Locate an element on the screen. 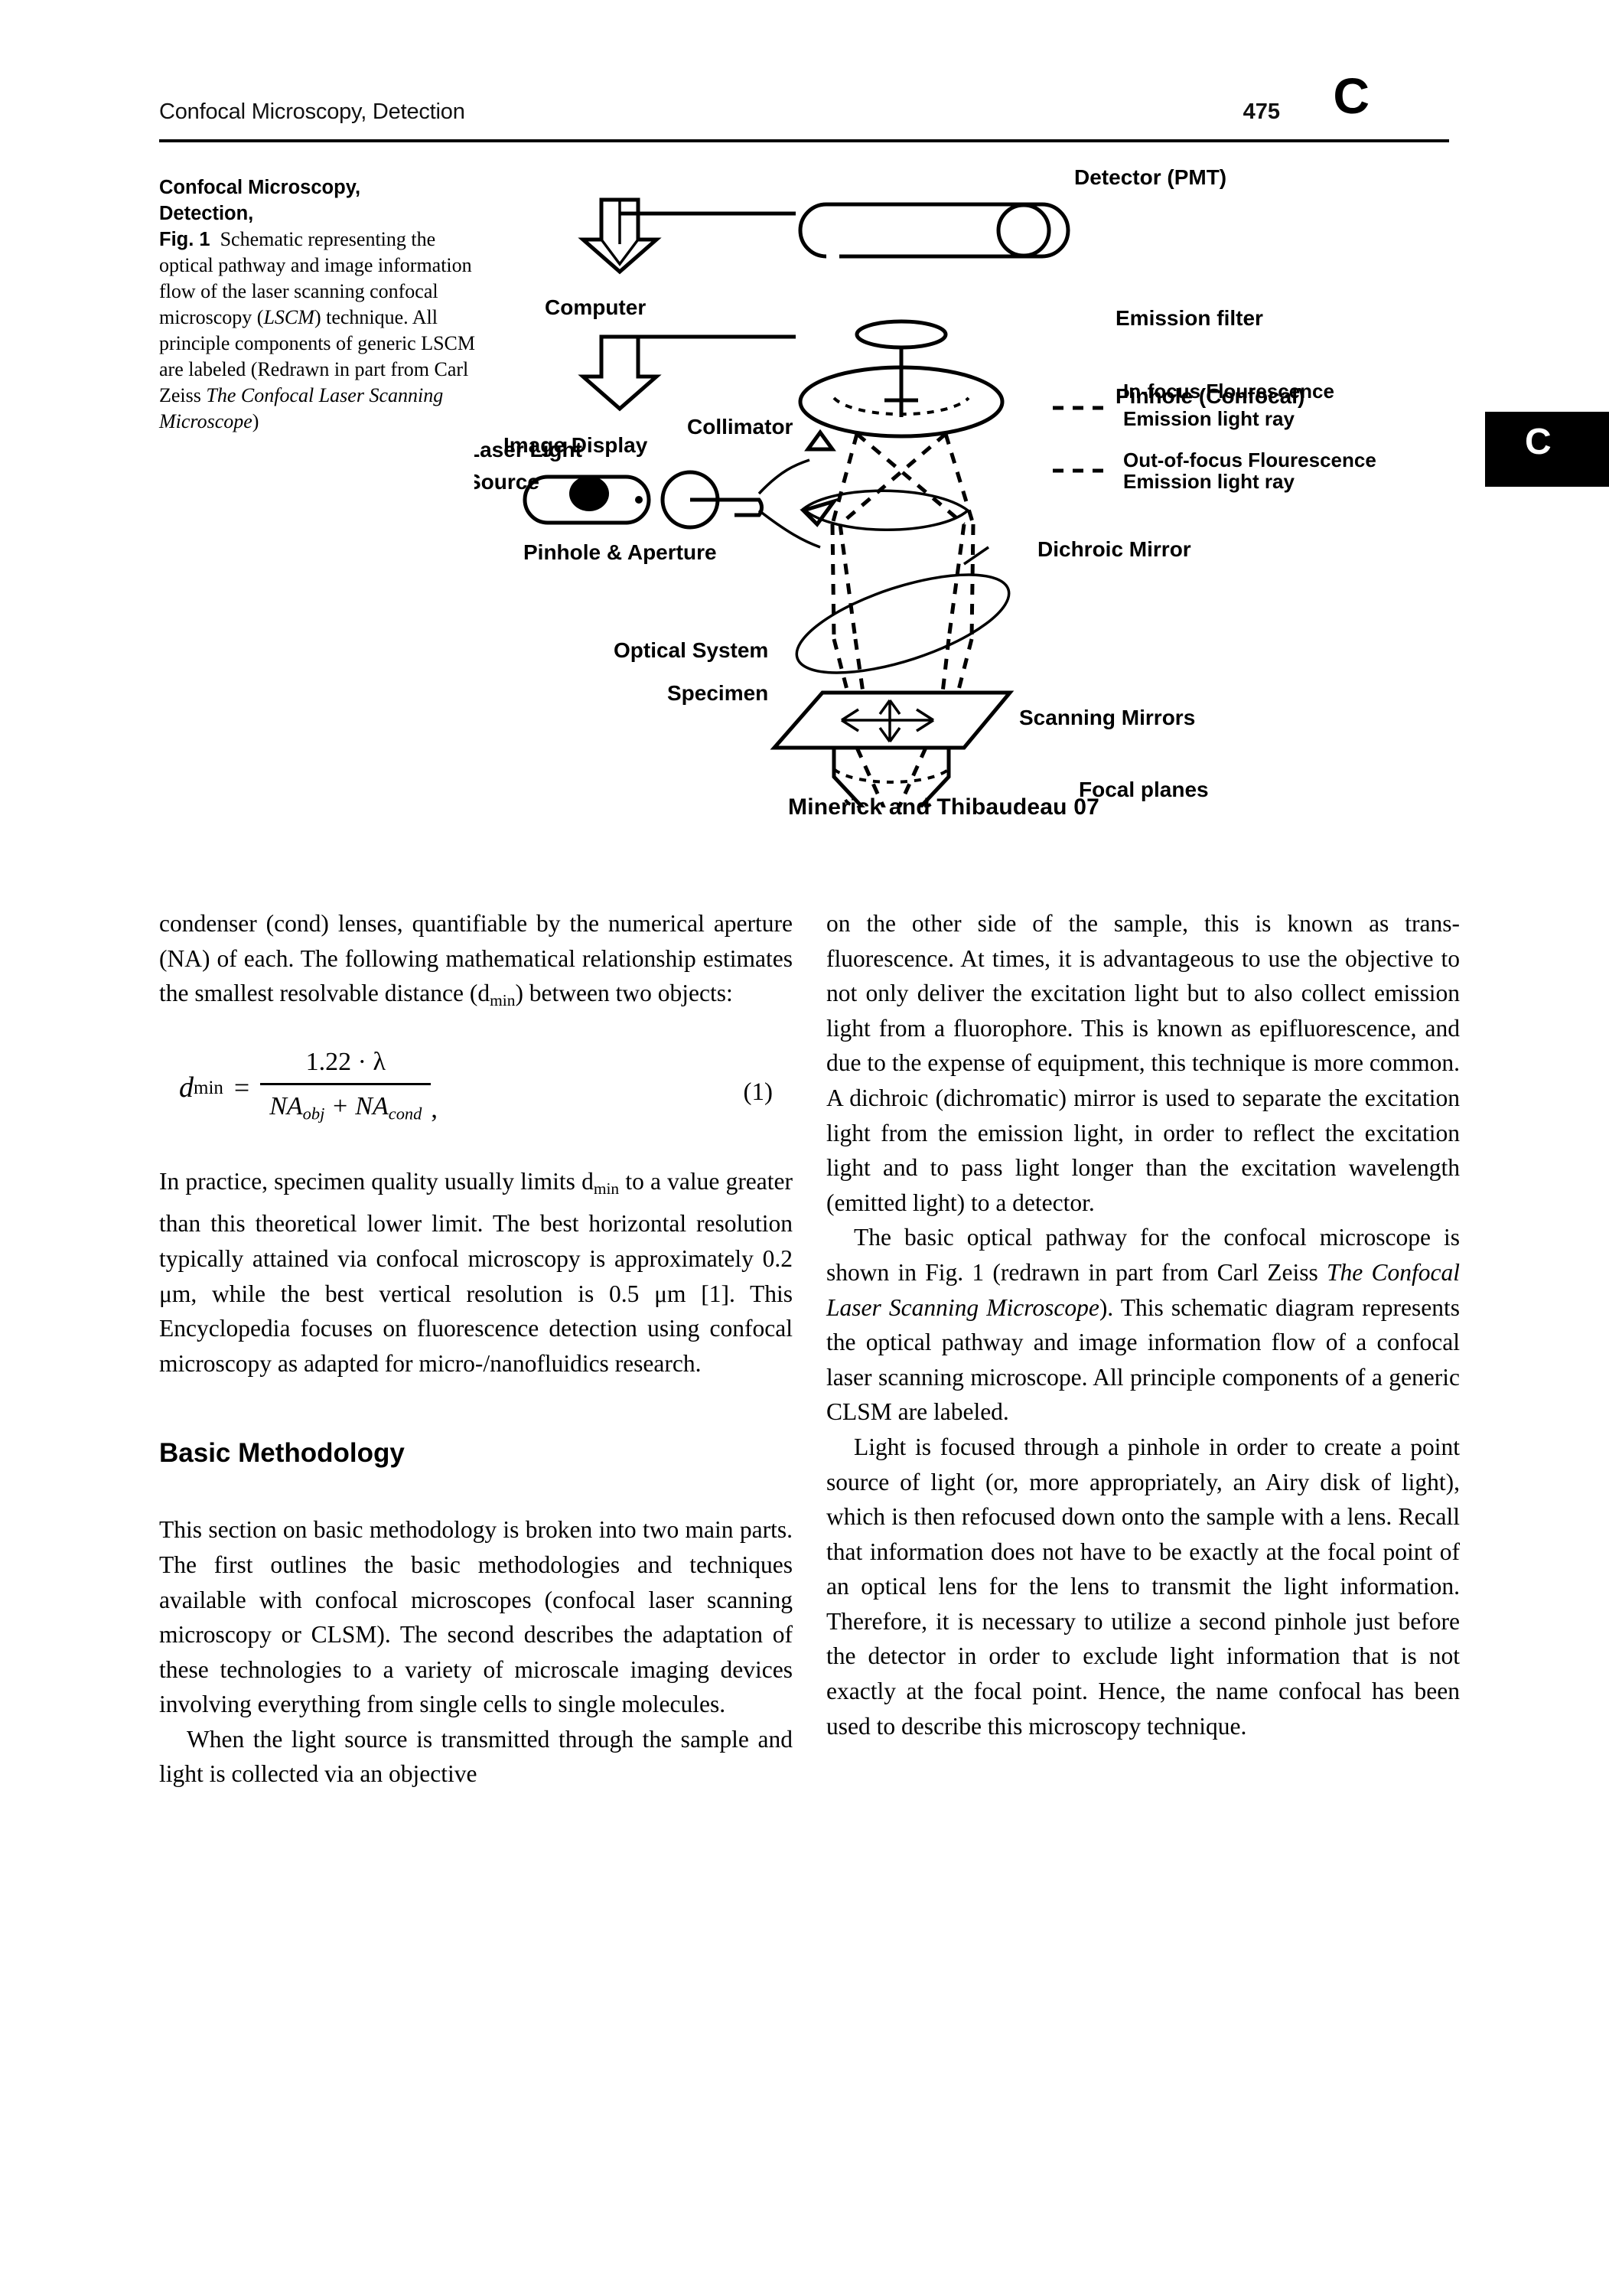  equation-equals-sign: = is located at coordinates (241, 1087).